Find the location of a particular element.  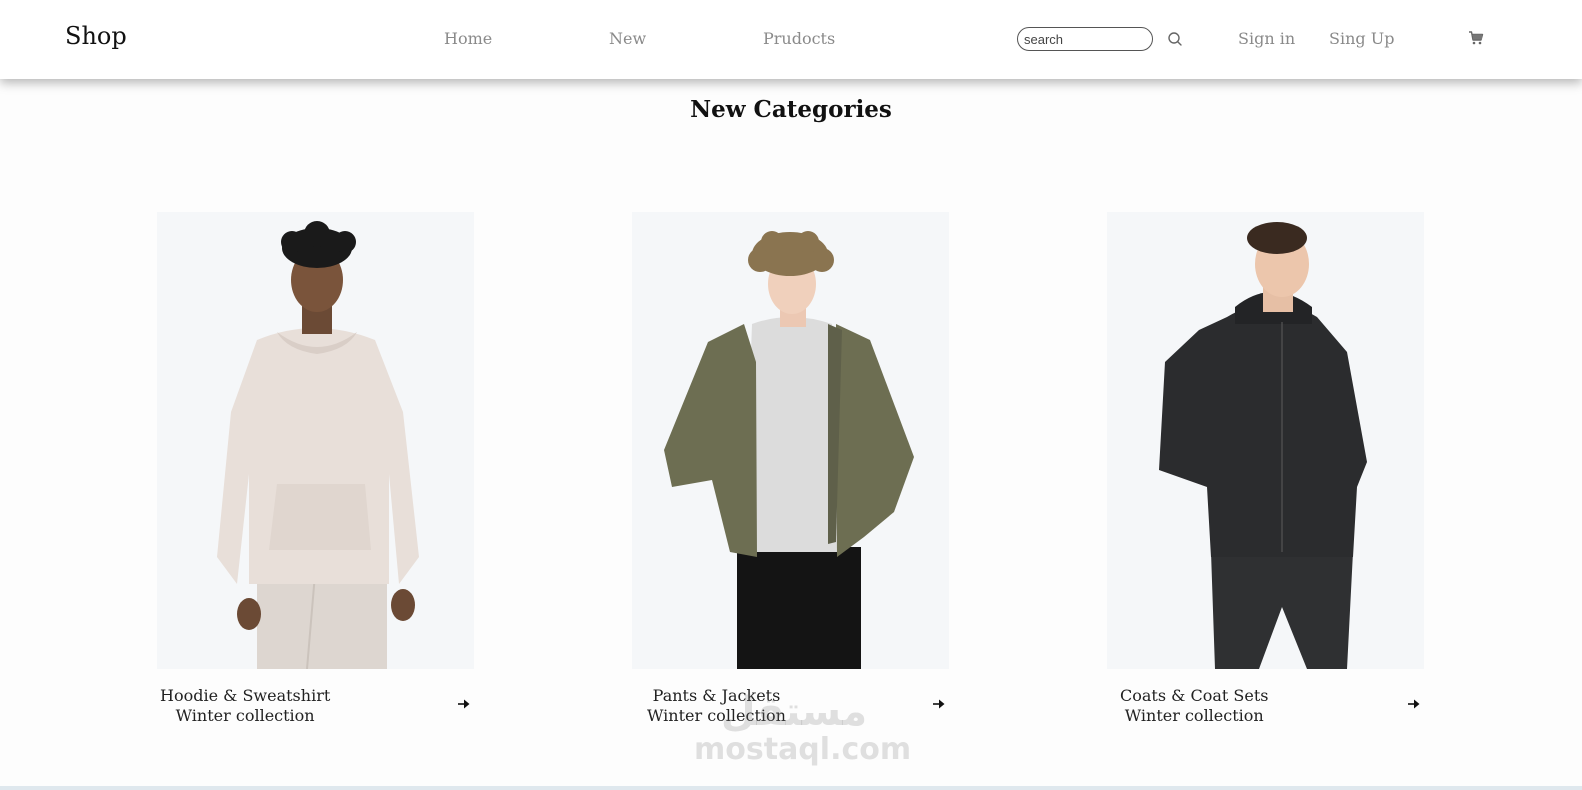

bottom-edge-bar is located at coordinates (791, 788).